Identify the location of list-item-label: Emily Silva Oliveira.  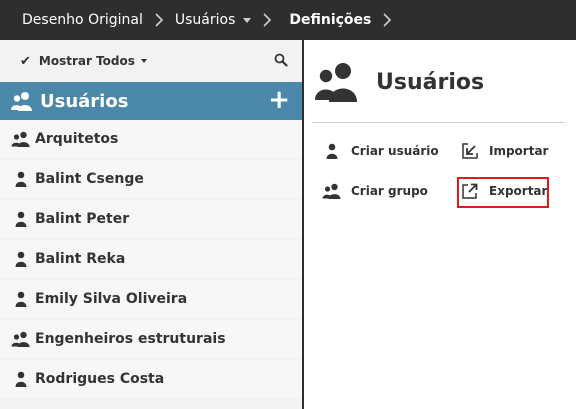
(111, 299).